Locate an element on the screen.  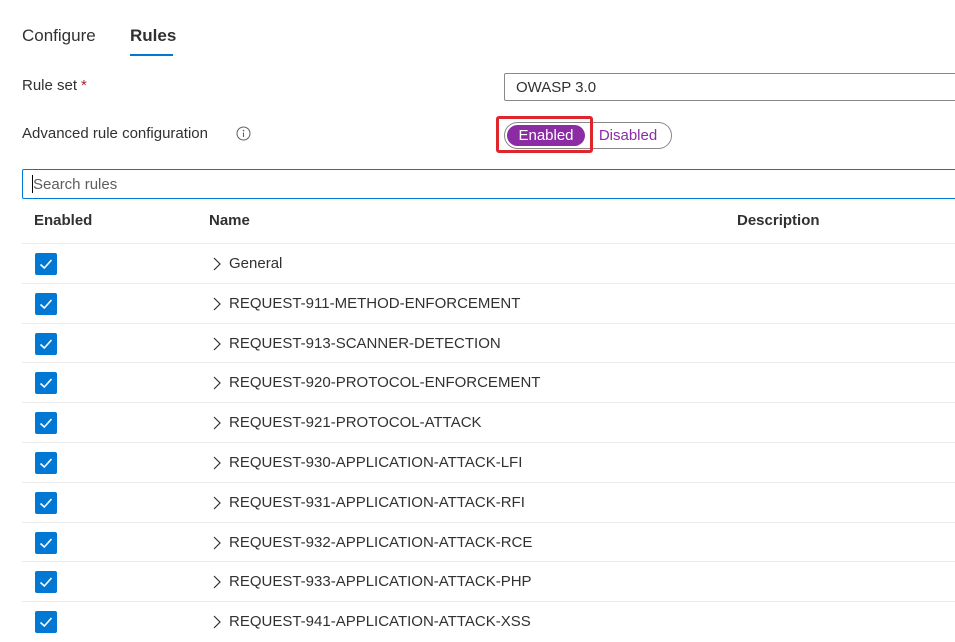
required-mark: * is located at coordinates (84, 85).